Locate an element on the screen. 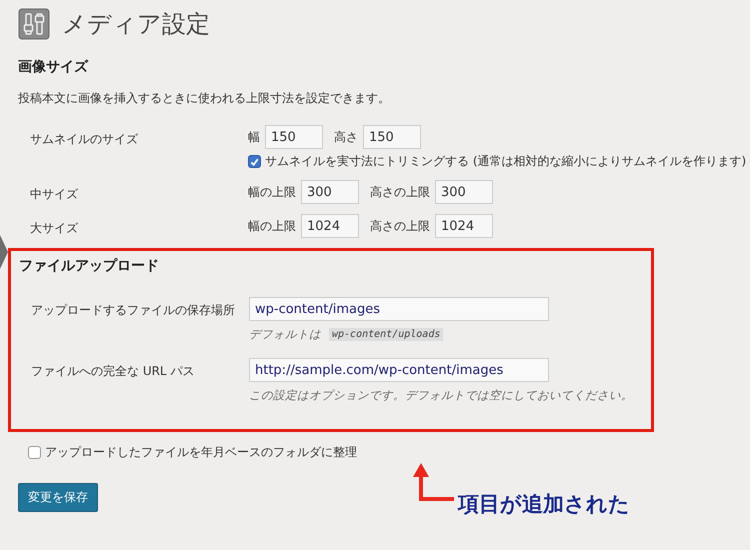 This screenshot has width=750, height=550. sliders-icon is located at coordinates (34, 24).